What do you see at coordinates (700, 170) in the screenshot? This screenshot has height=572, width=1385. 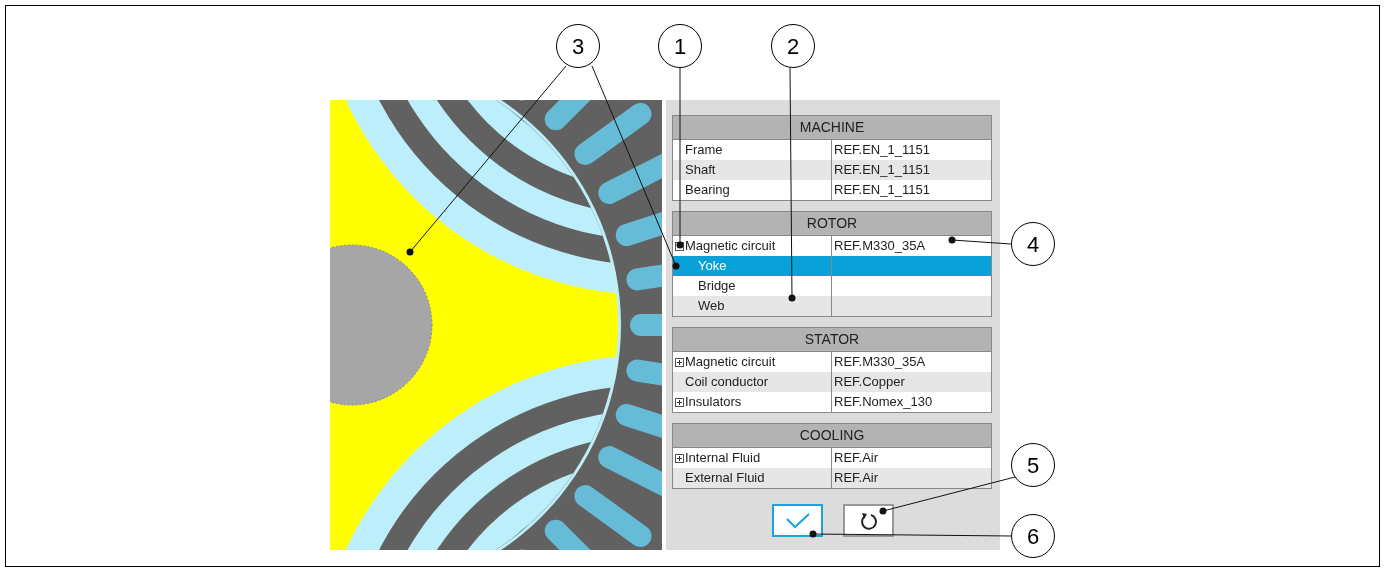 I see `property-name: Shaft` at bounding box center [700, 170].